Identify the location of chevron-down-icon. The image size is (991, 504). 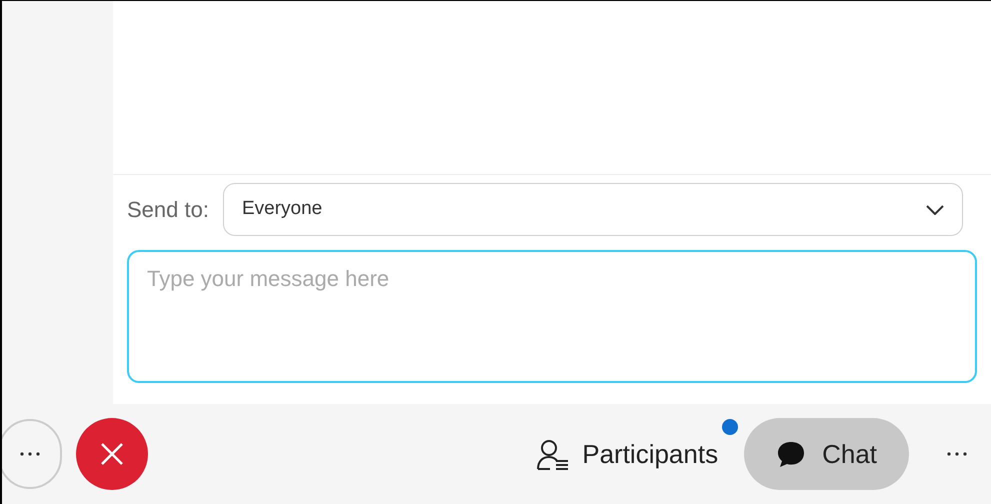
(935, 209).